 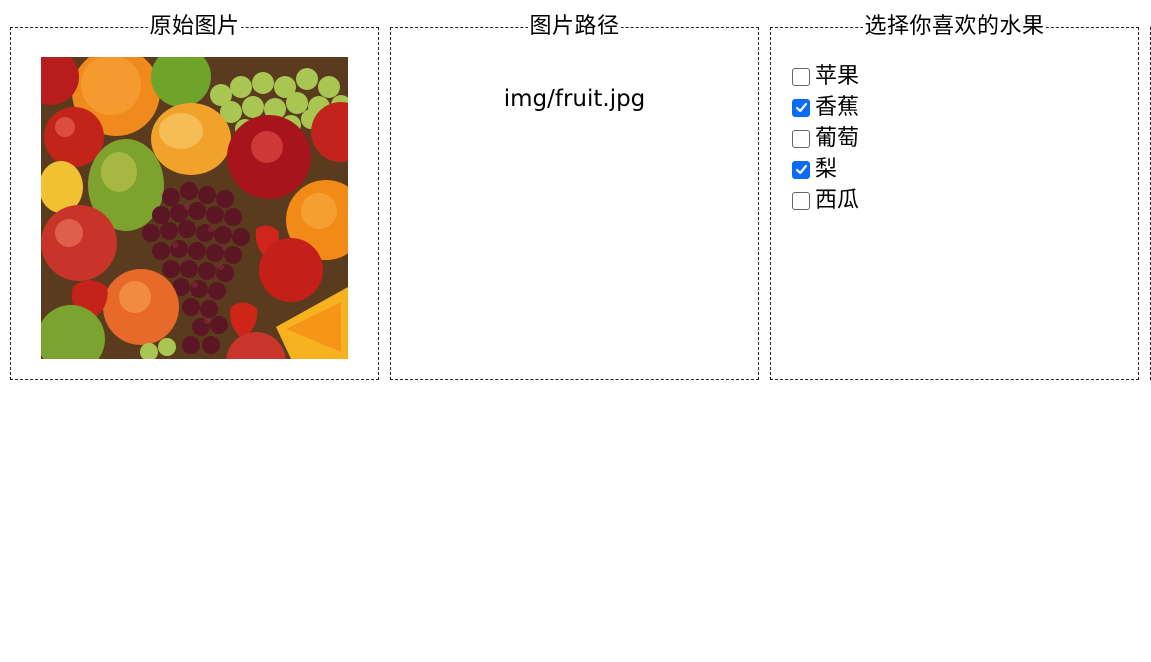 I want to click on banana-label: 香蕉, so click(x=837, y=107).